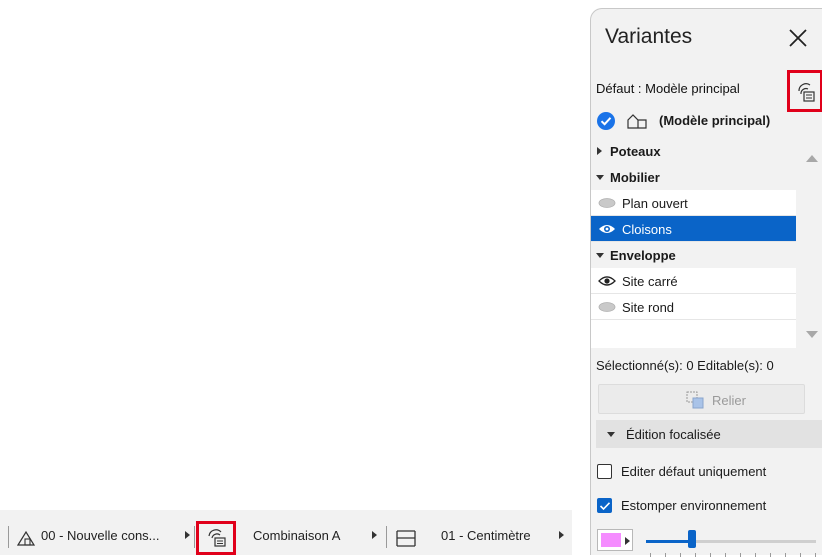 Image resolution: width=822 pixels, height=557 pixels. I want to click on focus-edit-label: Édition focalisée, so click(673, 434).